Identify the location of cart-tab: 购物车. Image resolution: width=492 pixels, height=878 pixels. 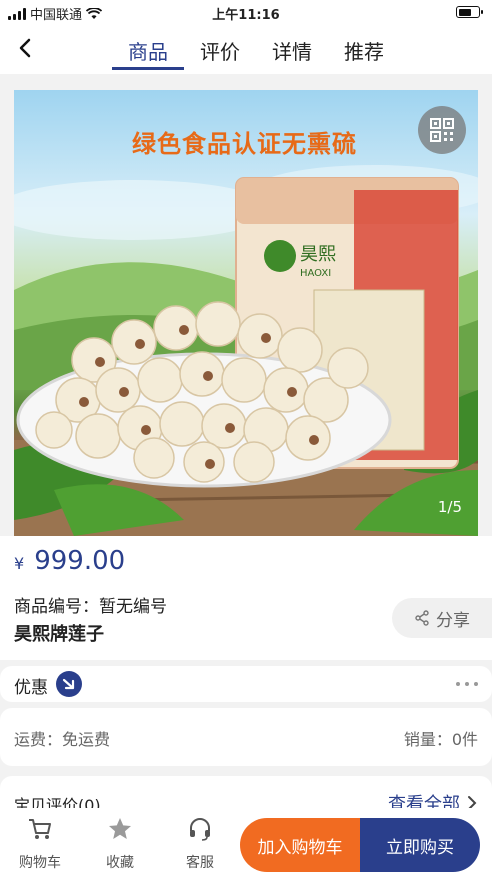
(40, 844).